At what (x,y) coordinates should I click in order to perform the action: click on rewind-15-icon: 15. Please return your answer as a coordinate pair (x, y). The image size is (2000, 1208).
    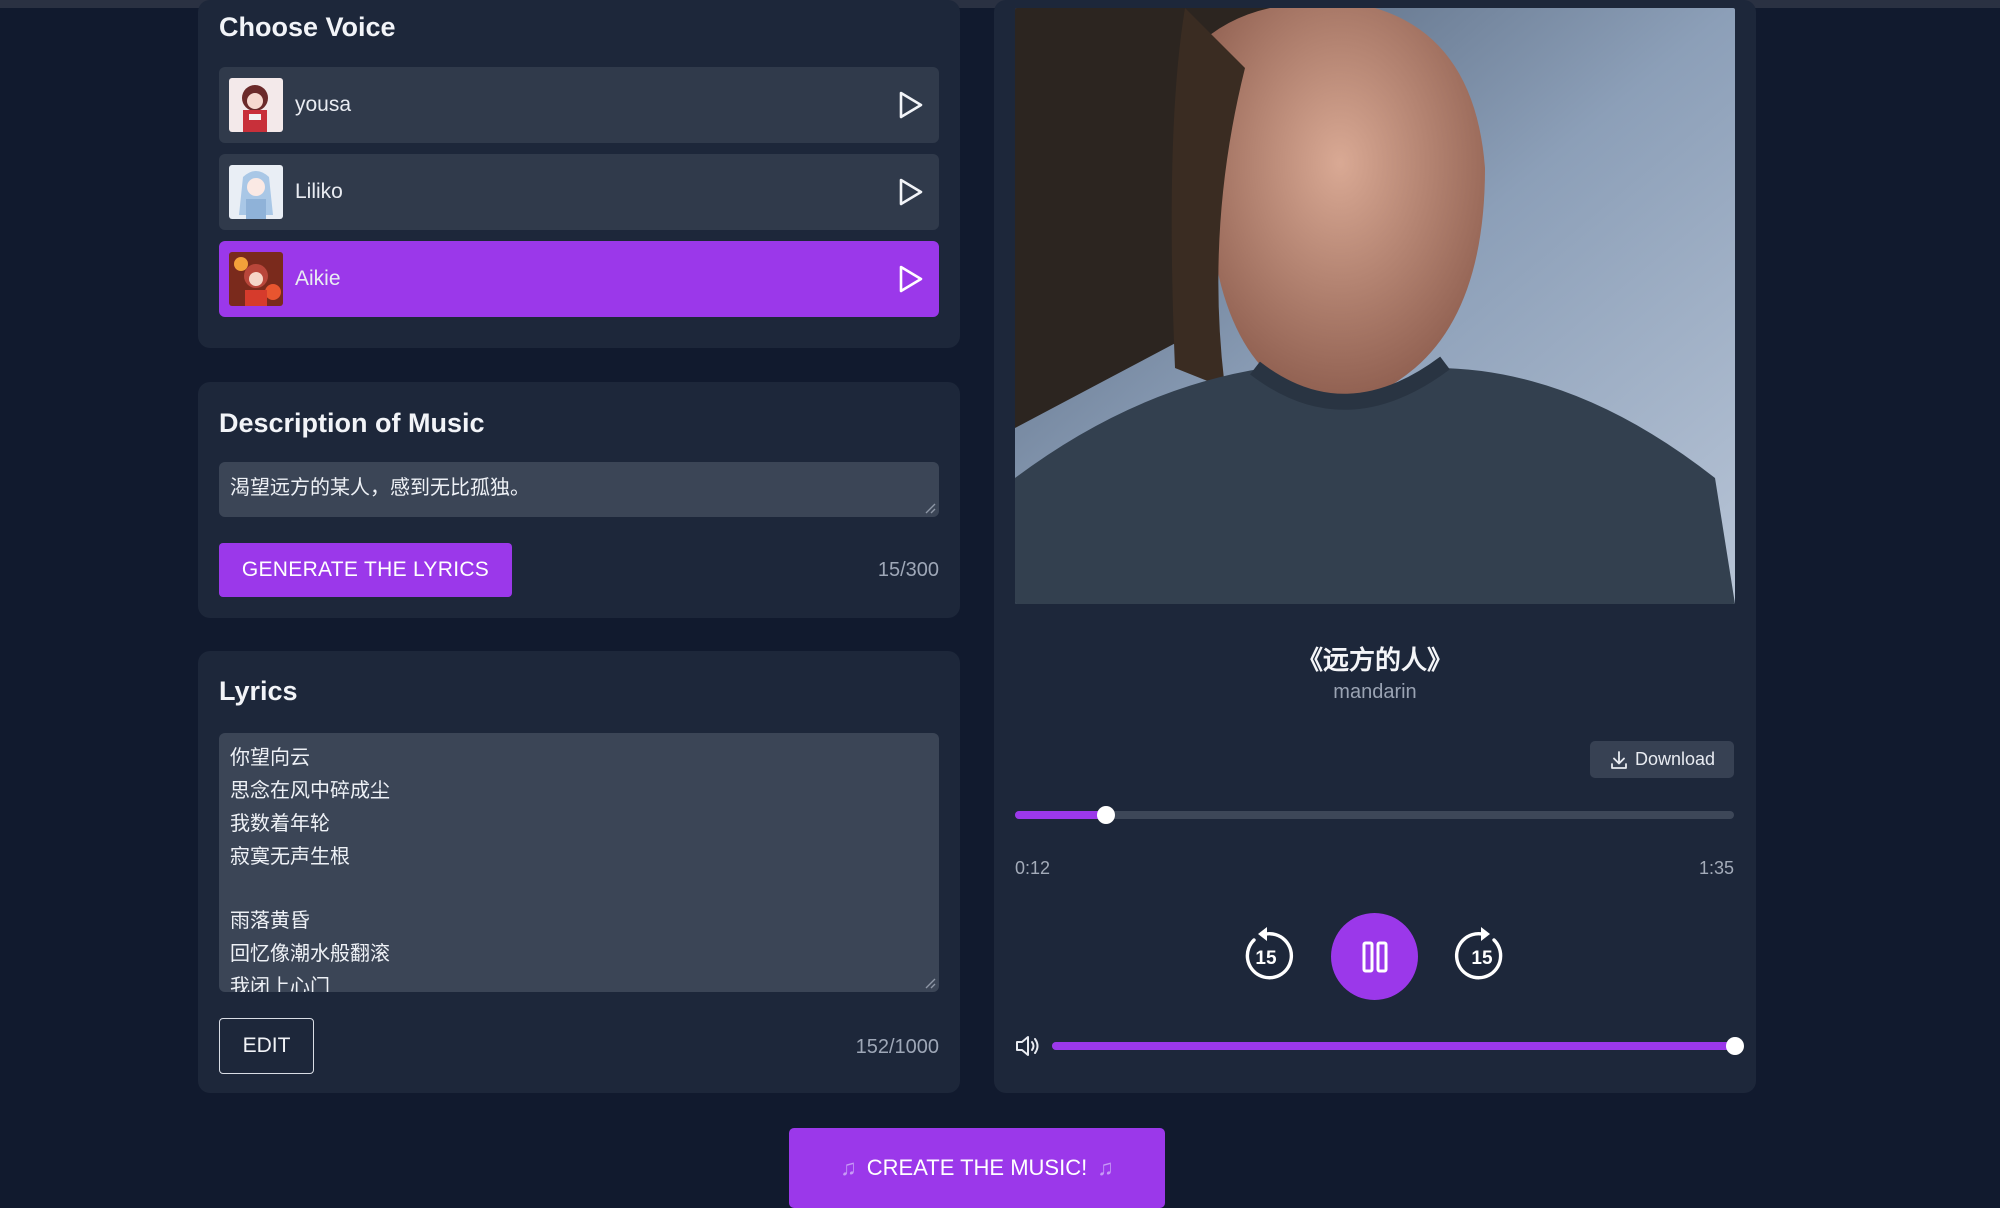
    Looking at the image, I should click on (1269, 953).